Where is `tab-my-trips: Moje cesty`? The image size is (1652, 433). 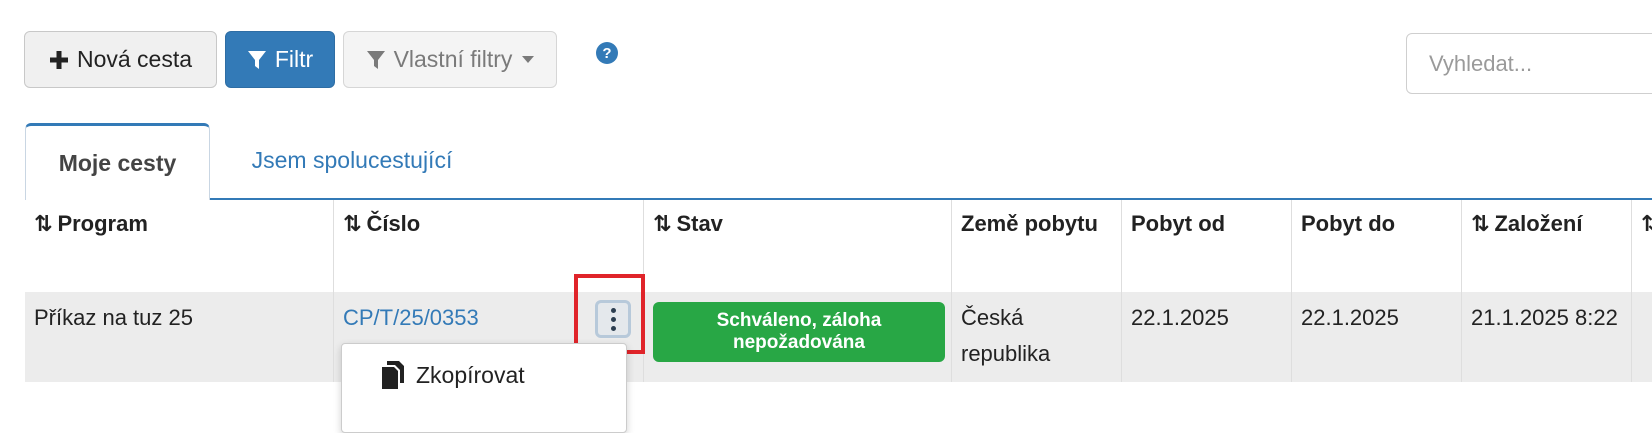
tab-my-trips: Moje cesty is located at coordinates (117, 161).